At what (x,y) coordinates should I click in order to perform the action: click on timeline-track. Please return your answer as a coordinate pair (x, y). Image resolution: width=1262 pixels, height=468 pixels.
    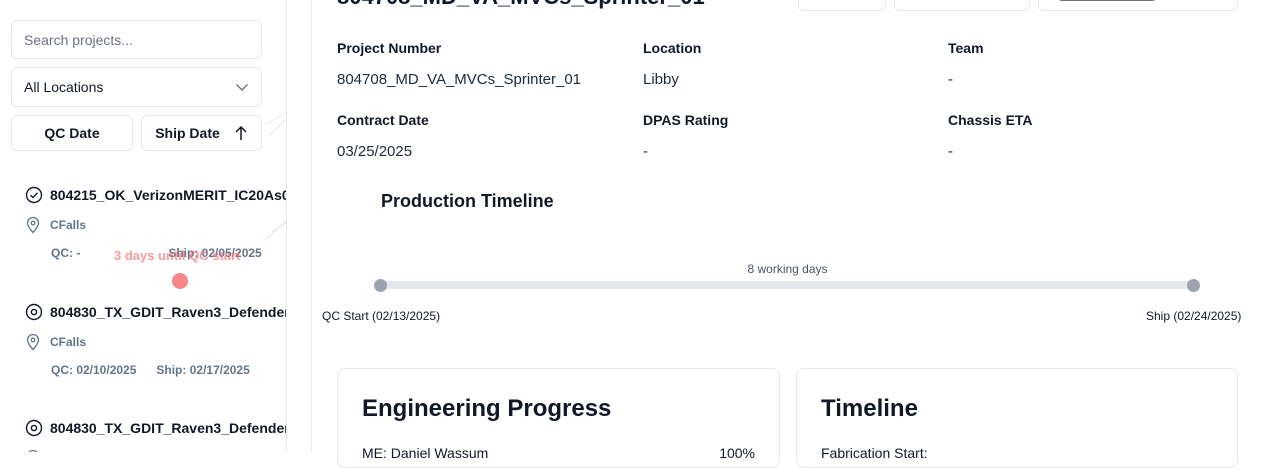
    Looking at the image, I should click on (787, 285).